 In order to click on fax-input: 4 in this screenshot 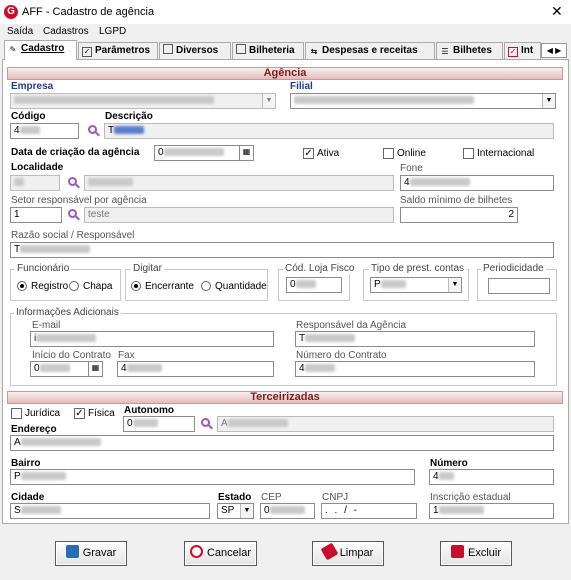, I will do `click(195, 369)`.